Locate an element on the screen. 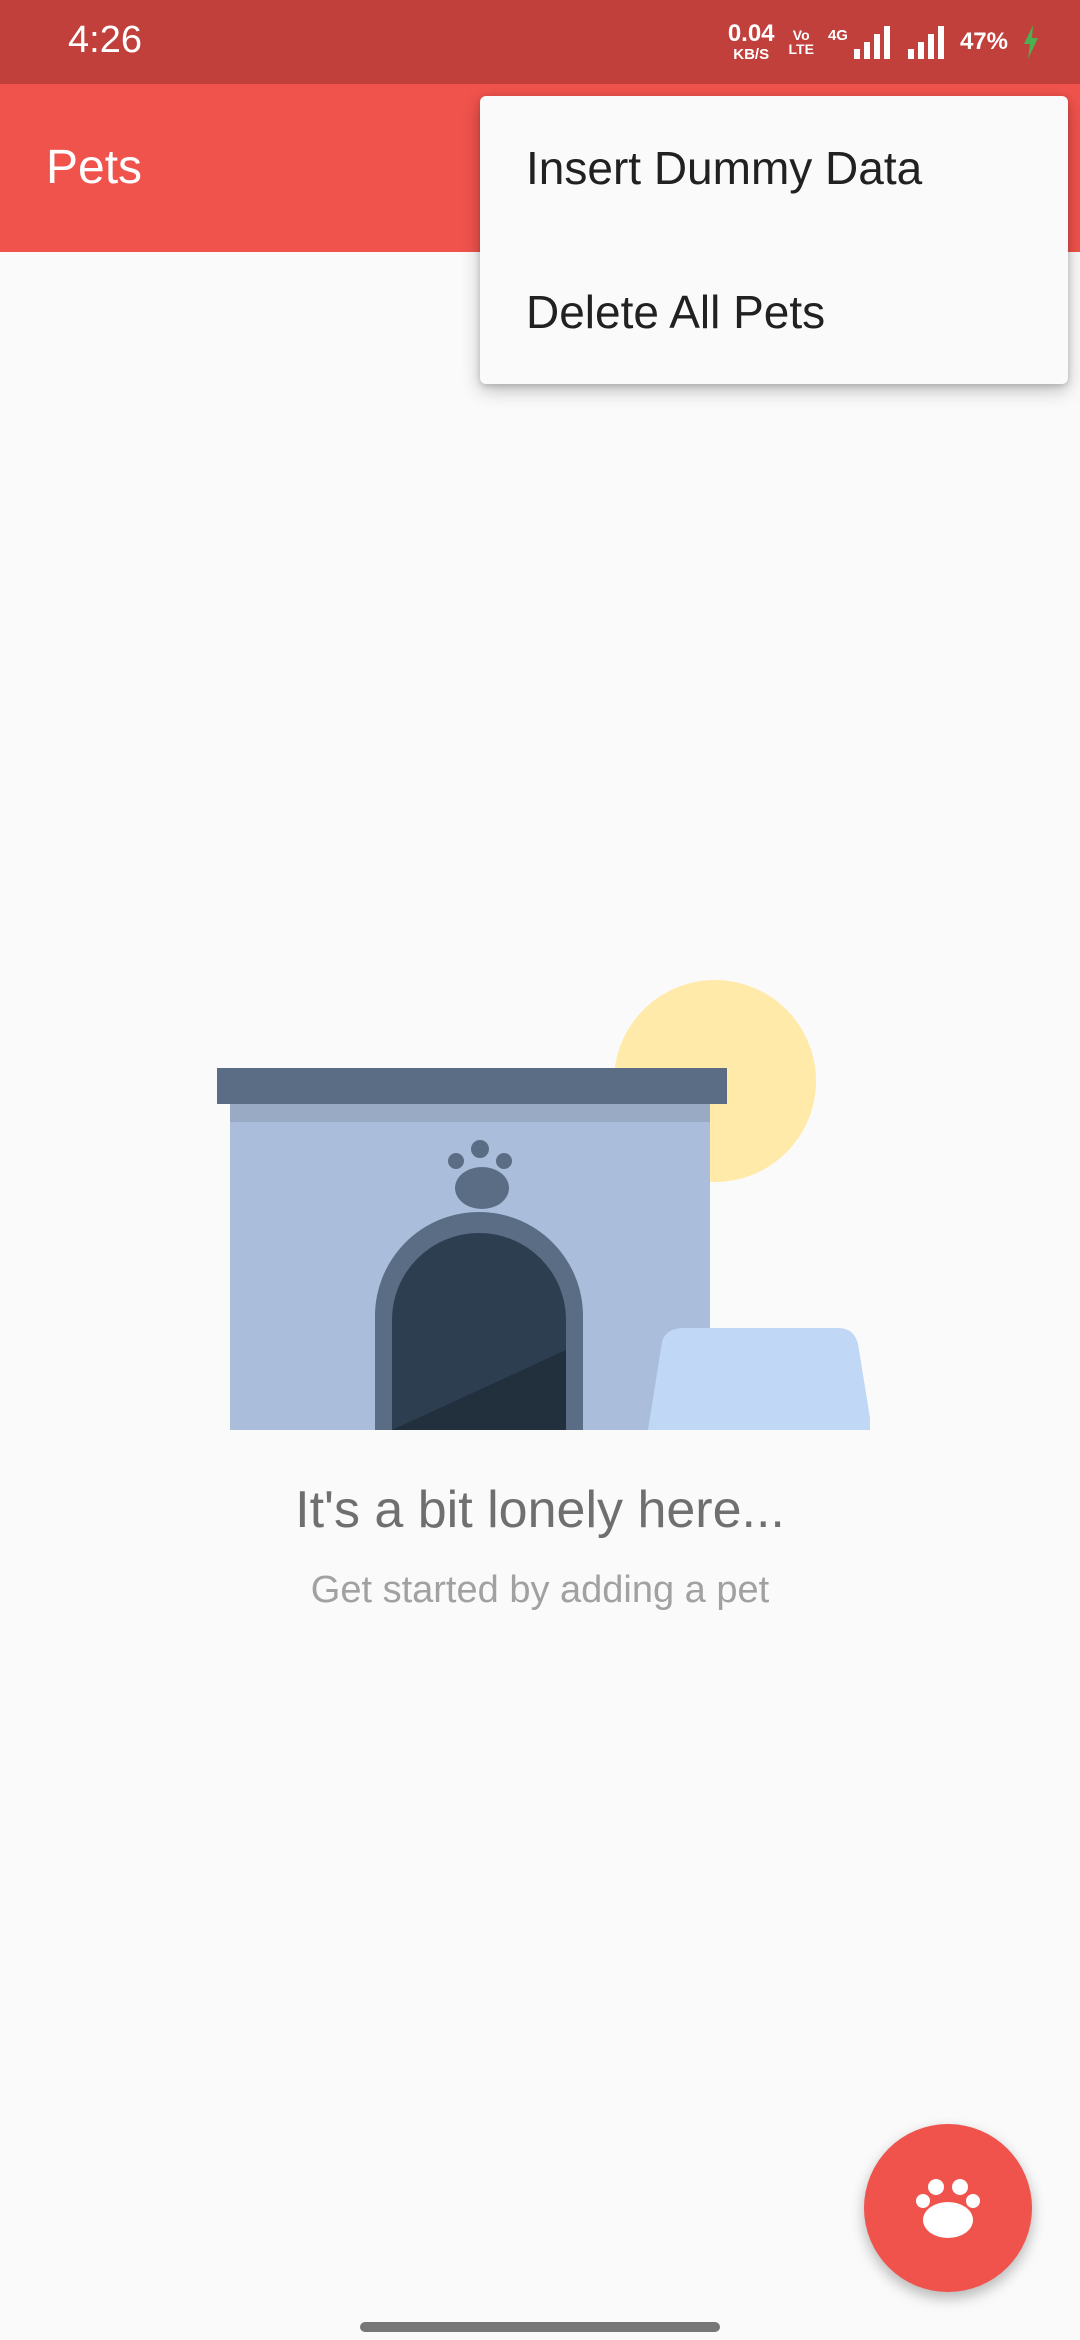  overflow-menu: Insert Dummy Data Delete All Pets is located at coordinates (774, 240).